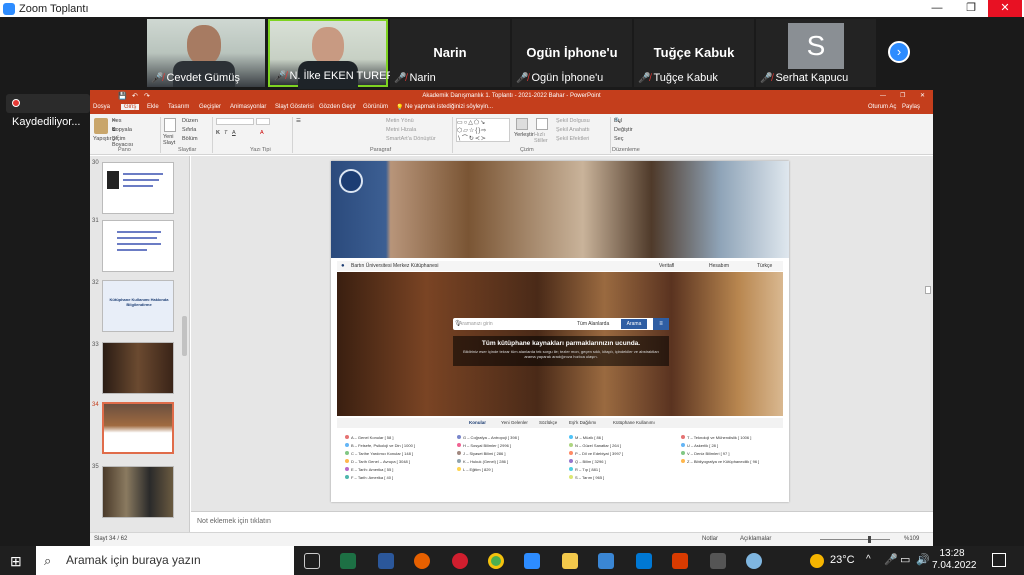  Describe the element at coordinates (718, 561) in the screenshot. I see `calculator-icon` at that location.